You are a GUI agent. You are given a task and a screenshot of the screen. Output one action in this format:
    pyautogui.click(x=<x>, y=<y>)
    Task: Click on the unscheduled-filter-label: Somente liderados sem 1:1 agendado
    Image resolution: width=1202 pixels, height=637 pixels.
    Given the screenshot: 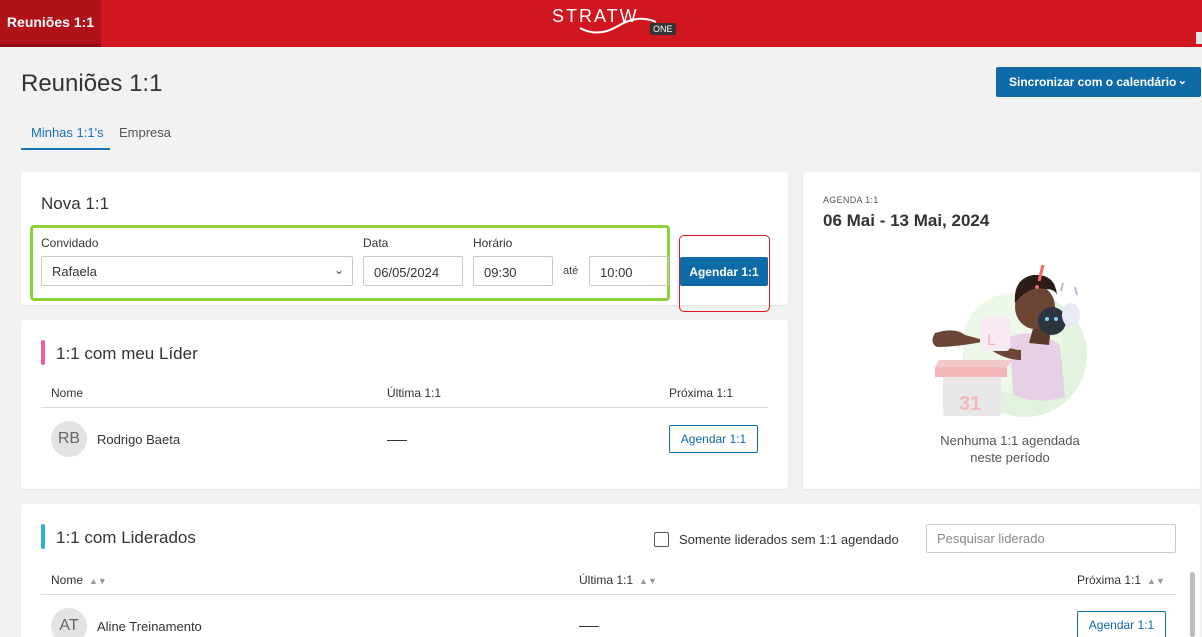 What is the action you would take?
    pyautogui.click(x=789, y=539)
    